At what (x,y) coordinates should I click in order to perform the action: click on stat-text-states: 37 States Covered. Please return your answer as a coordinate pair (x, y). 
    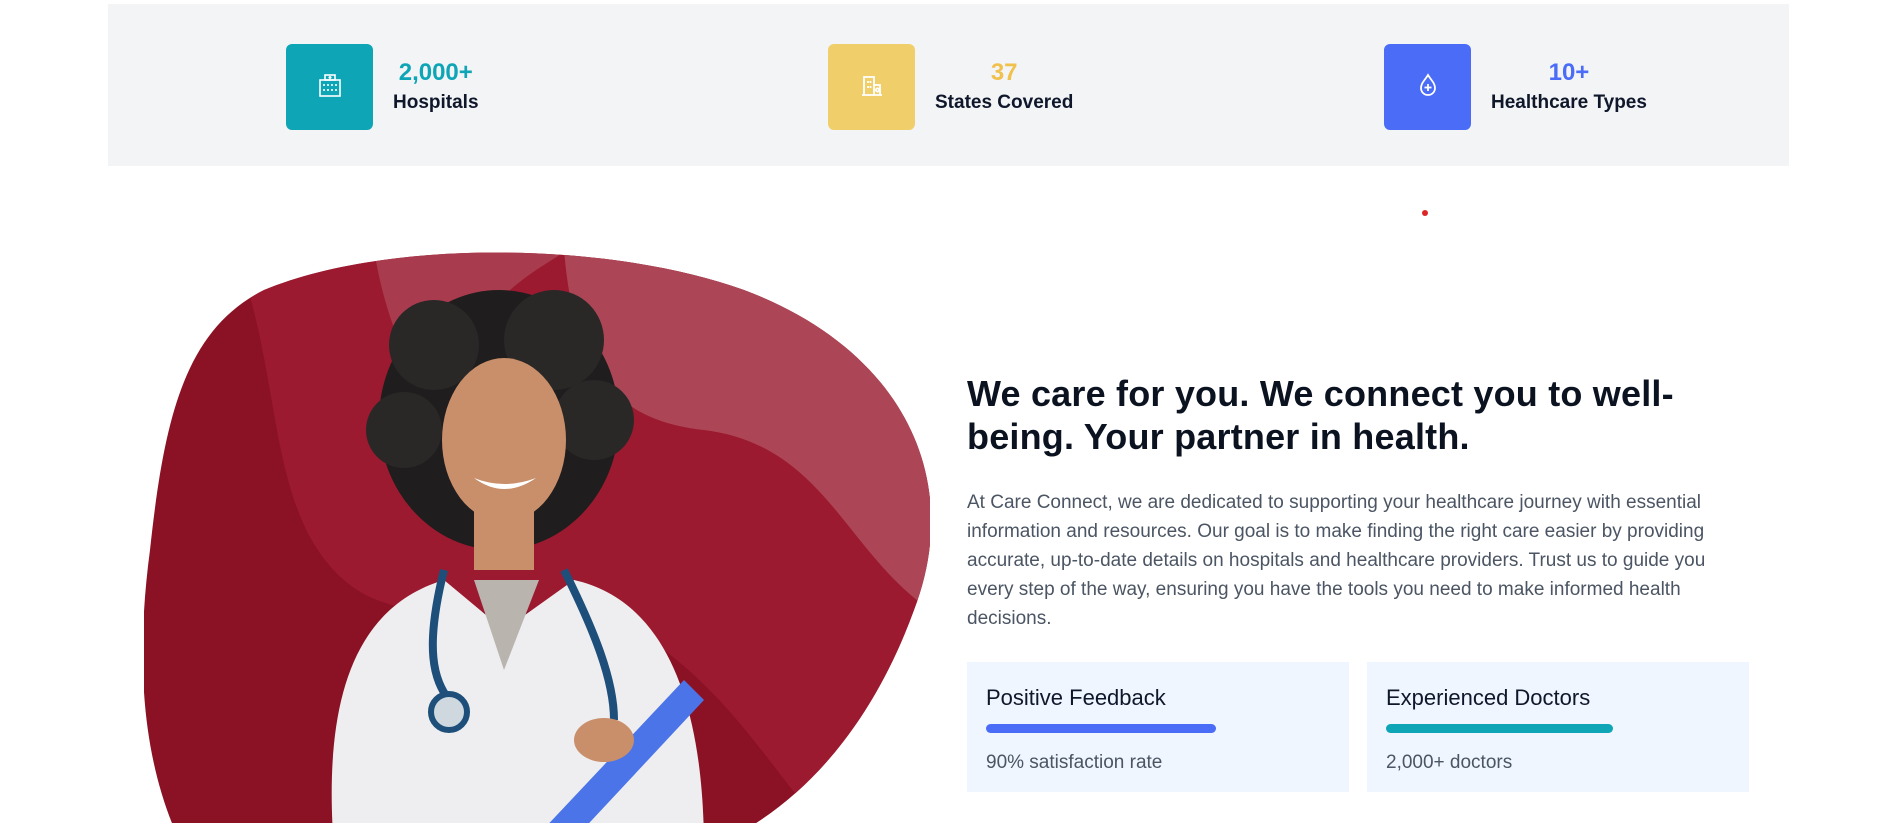
    Looking at the image, I should click on (1004, 87).